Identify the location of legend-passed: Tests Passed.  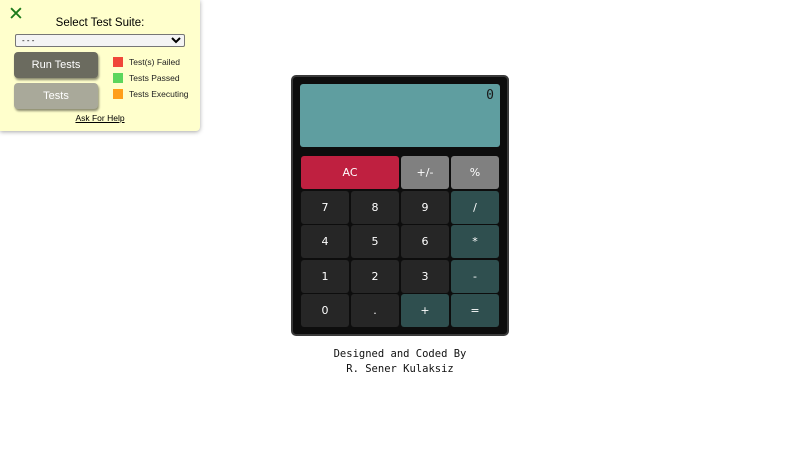
(146, 78).